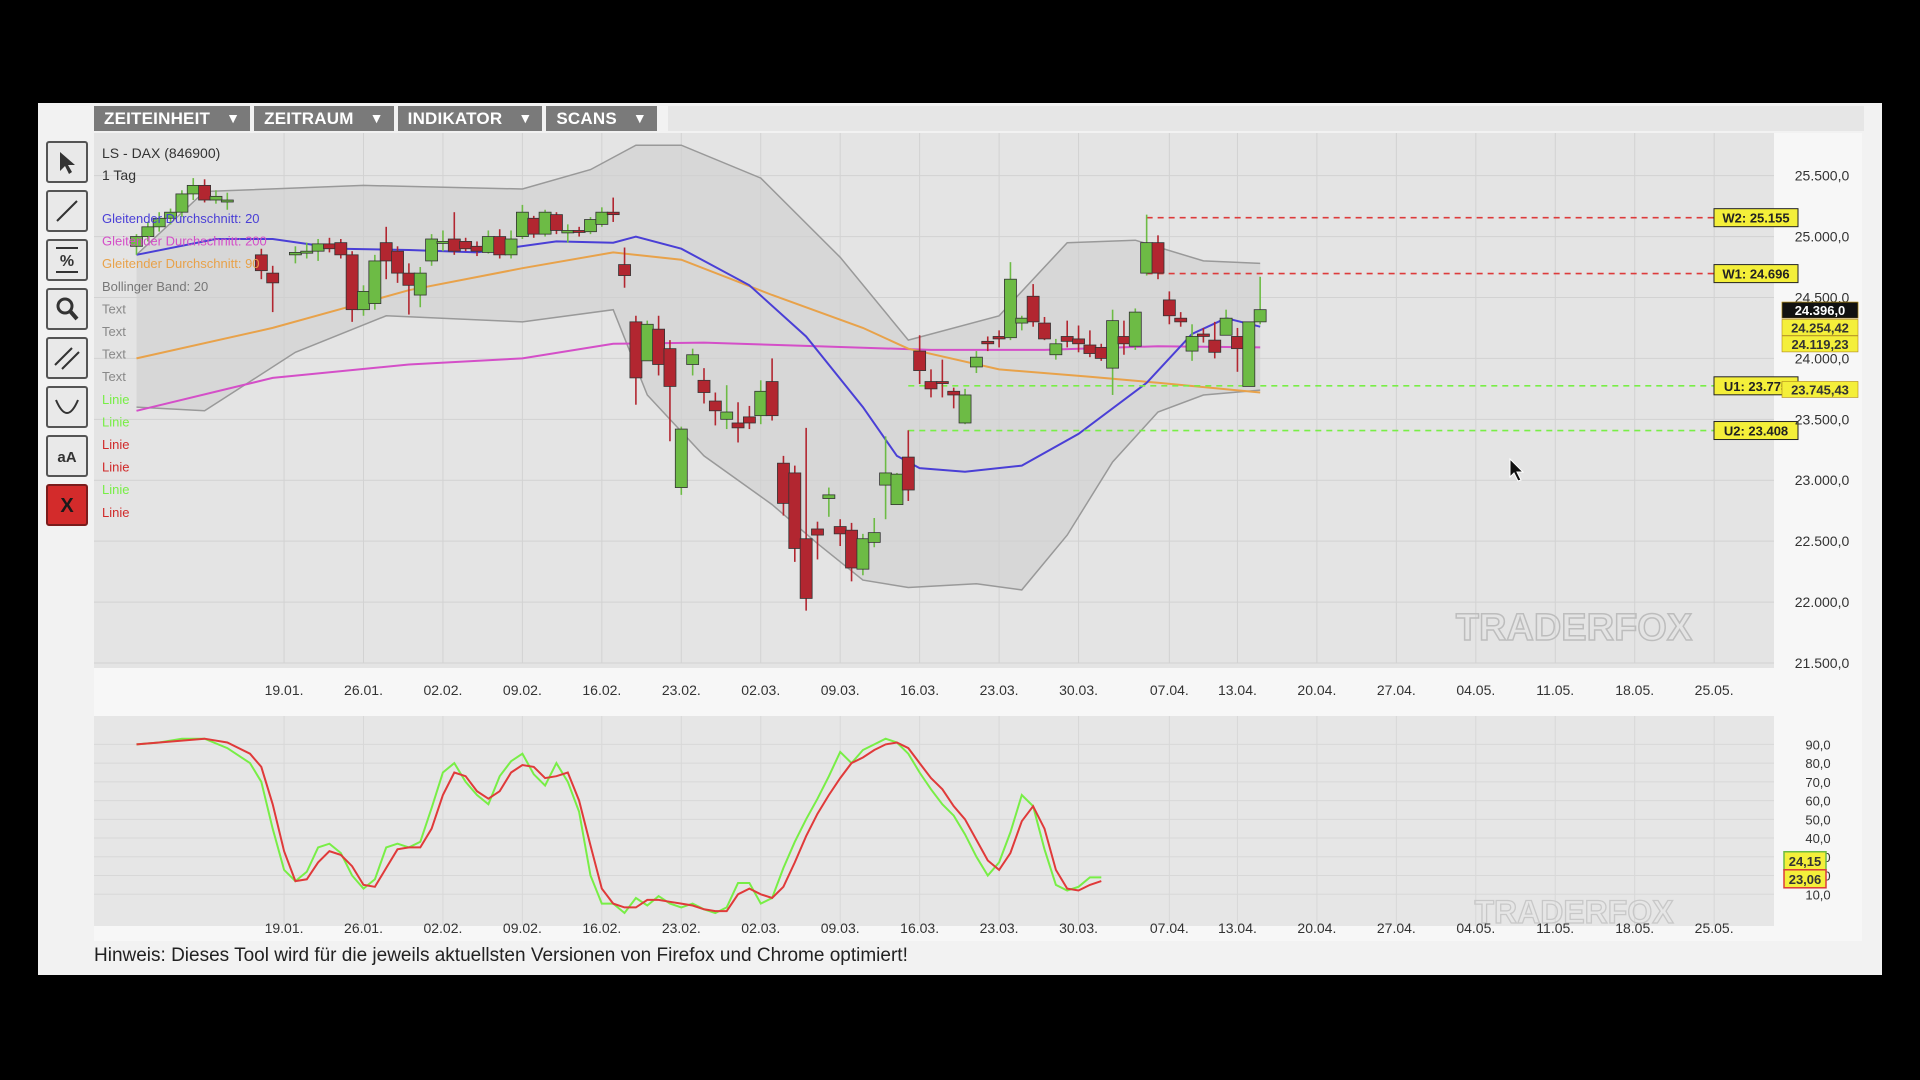 This screenshot has width=1920, height=1080. Describe the element at coordinates (1817, 763) in the screenshot. I see `osc-y-tick-label: 80,0` at that location.